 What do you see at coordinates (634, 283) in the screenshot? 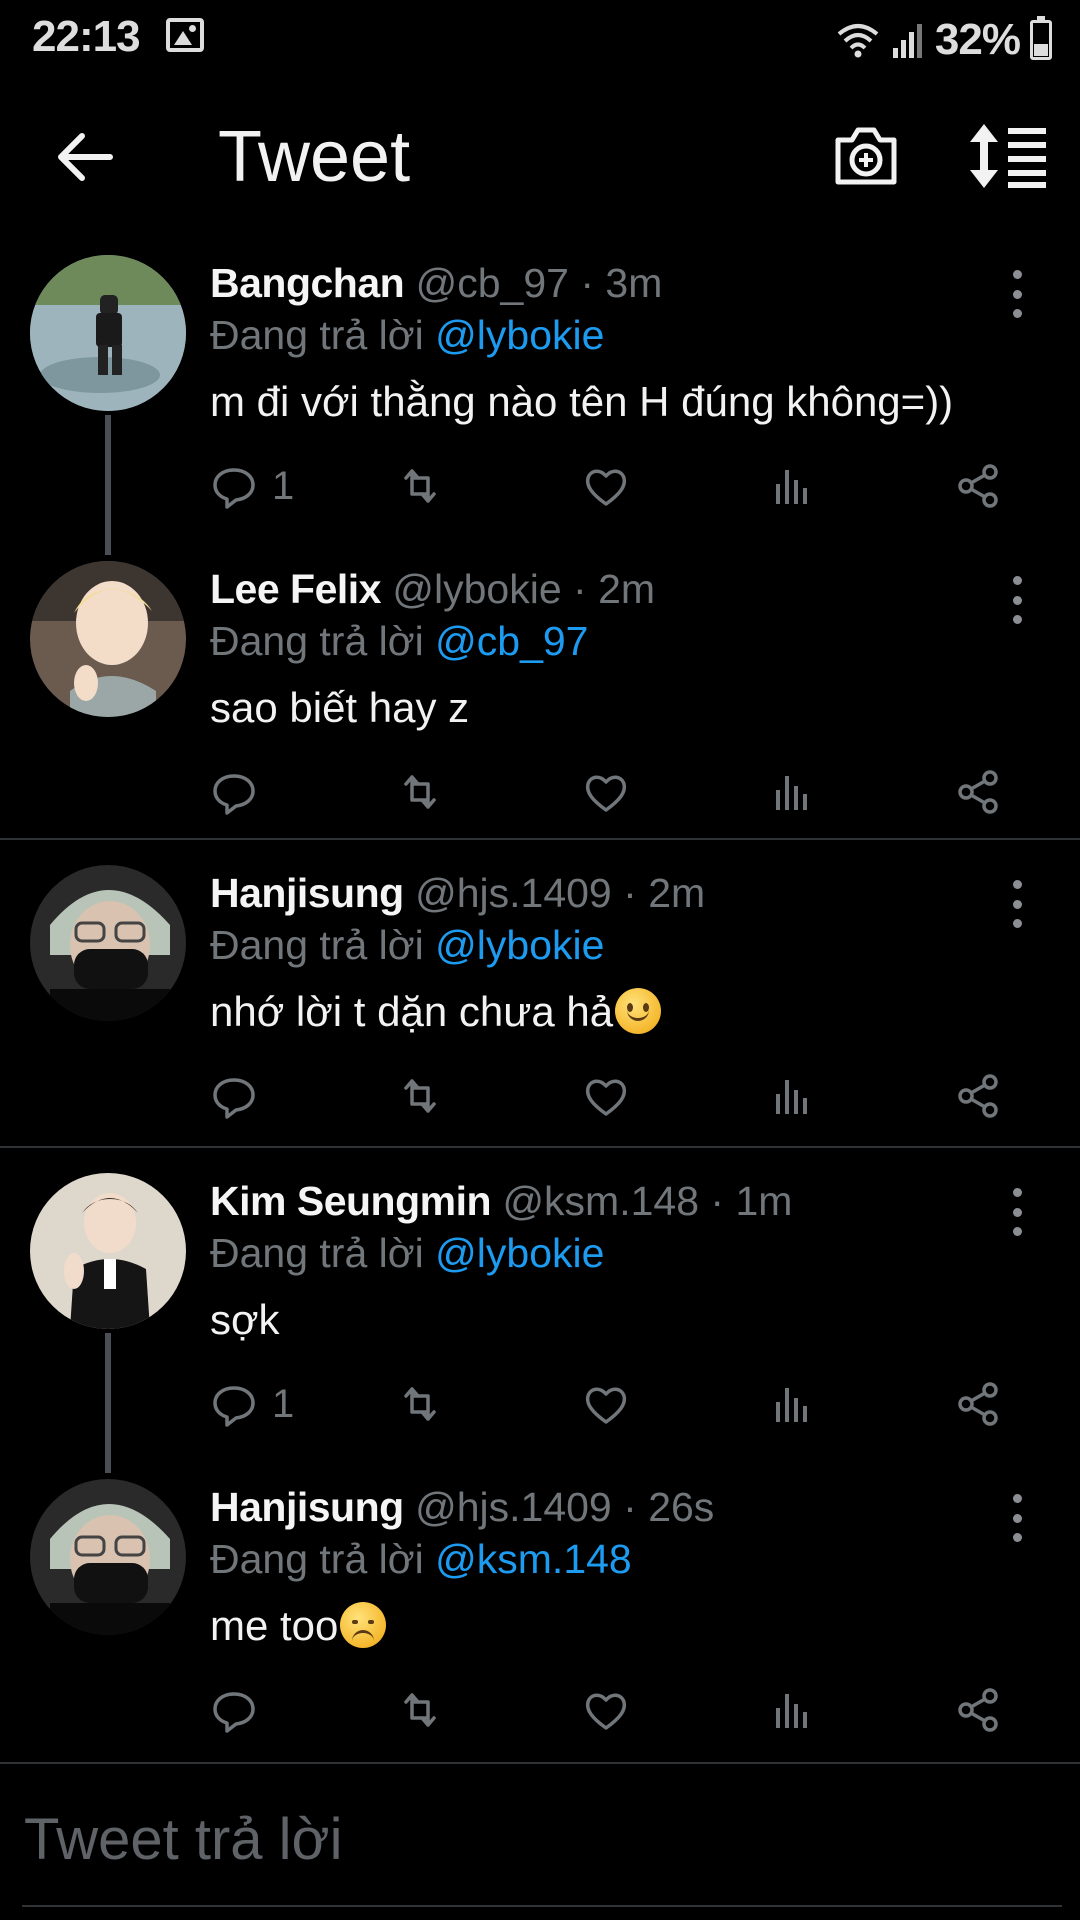
I see `timestamp: 3m` at bounding box center [634, 283].